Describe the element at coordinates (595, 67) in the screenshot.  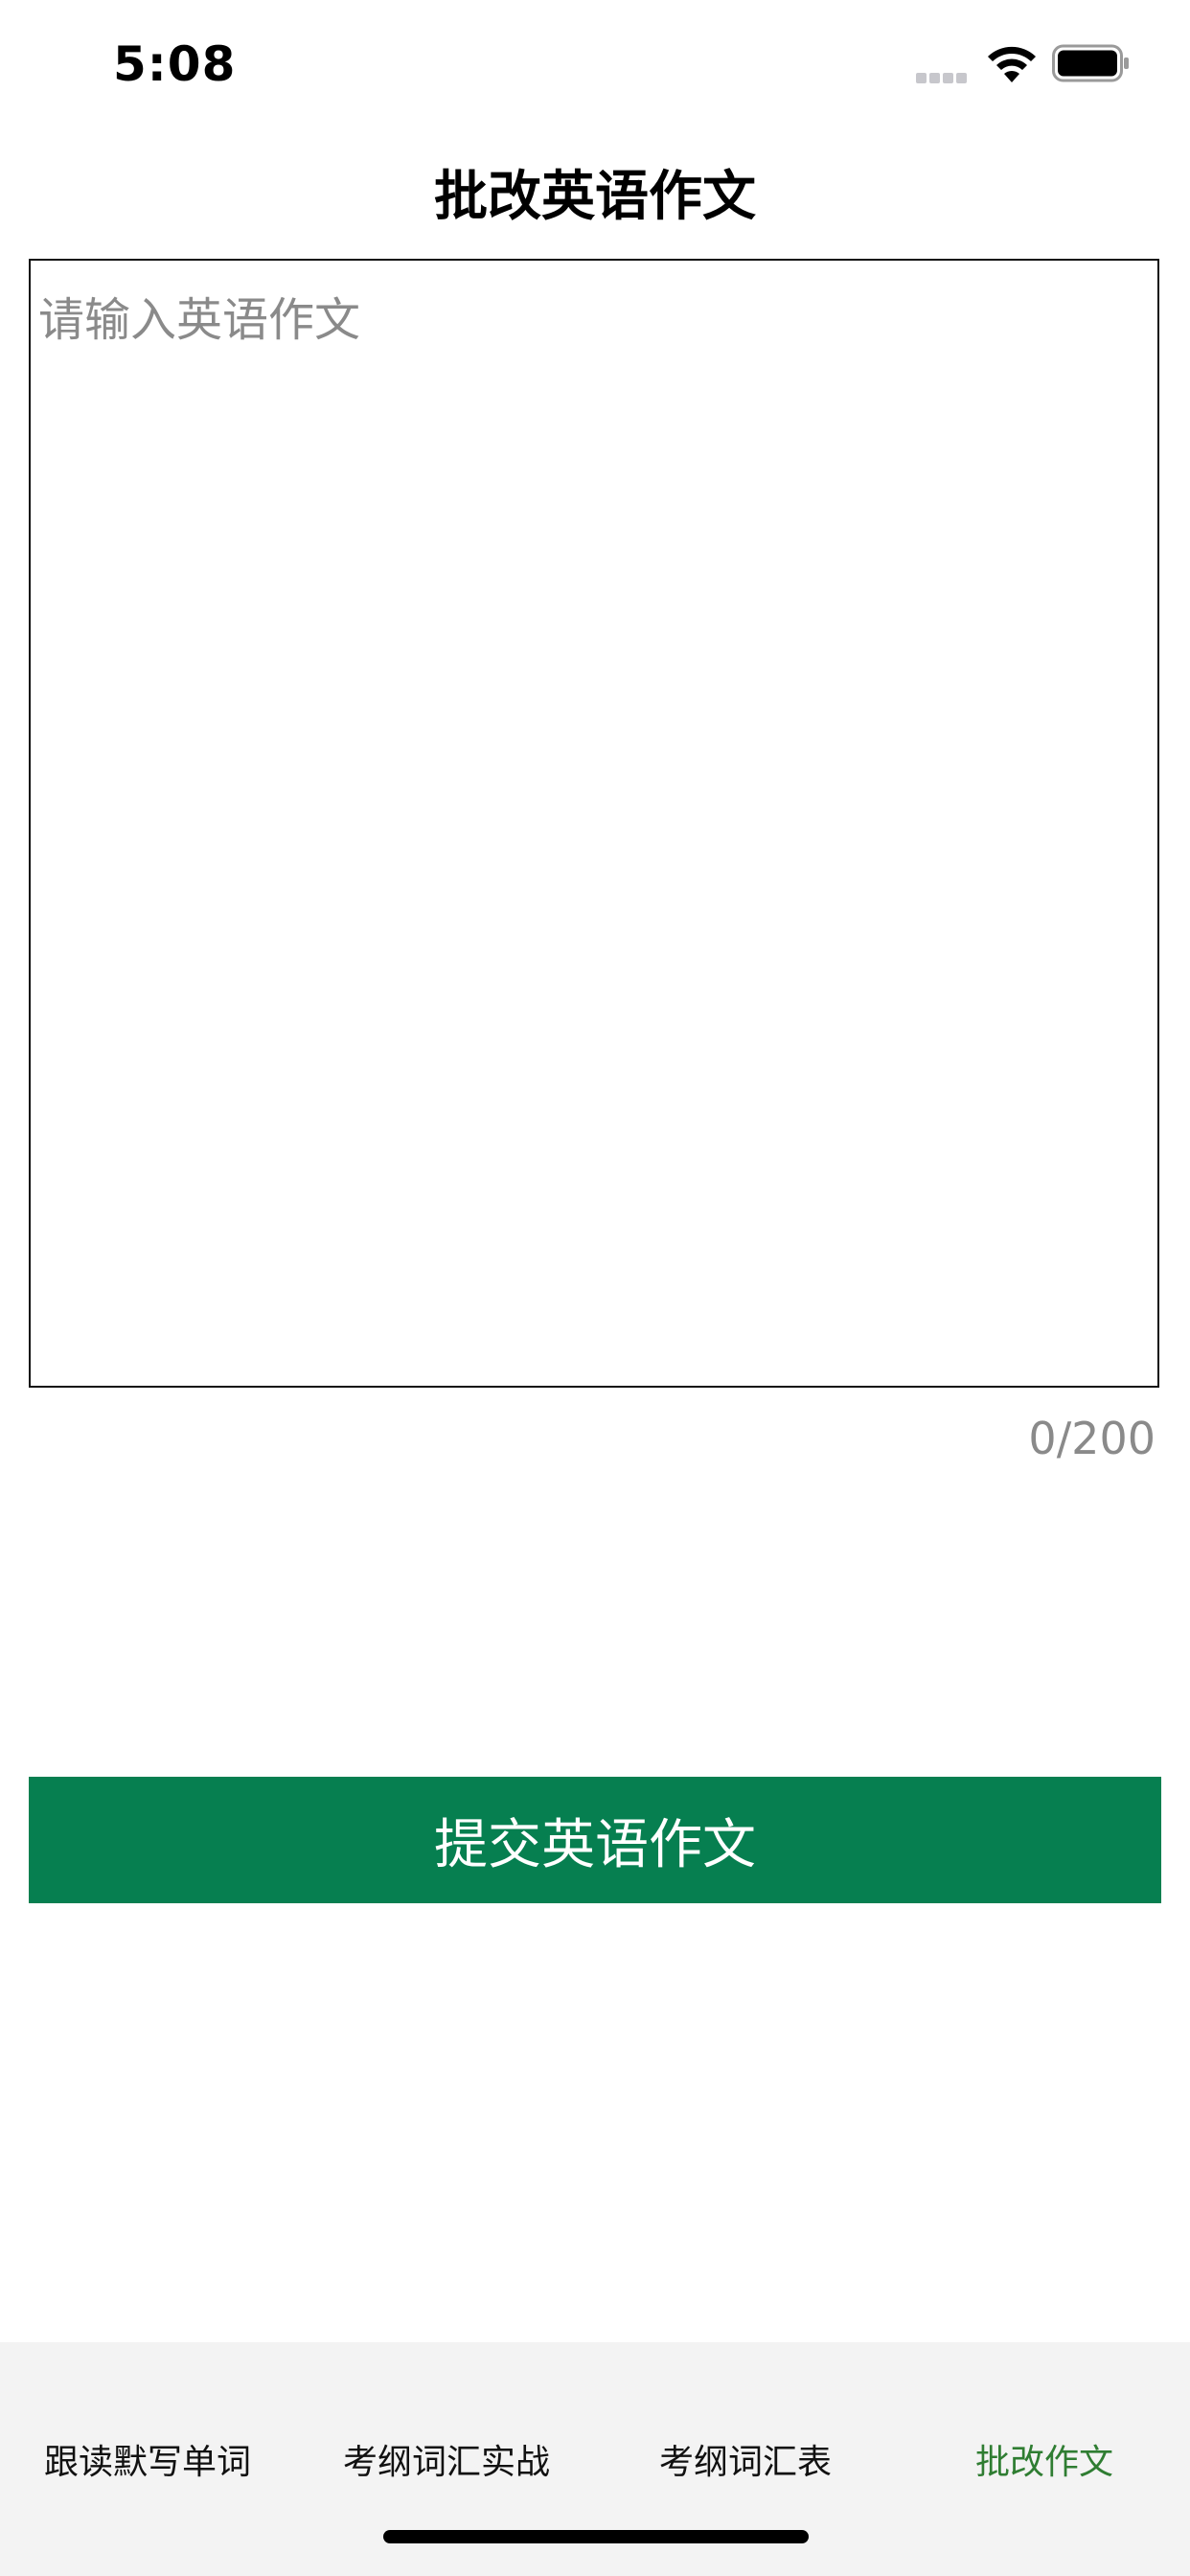
I see `status-bar: 5:08` at that location.